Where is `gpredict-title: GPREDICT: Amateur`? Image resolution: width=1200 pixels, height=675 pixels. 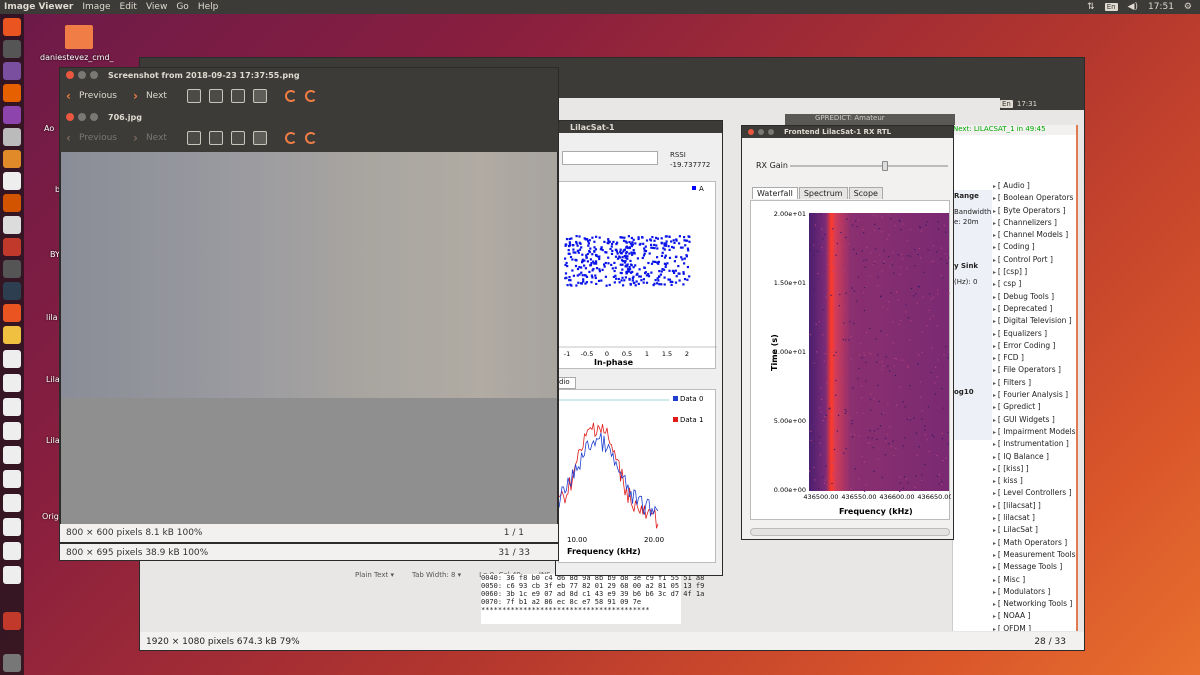
gpredict-title: GPREDICT: Amateur is located at coordinates (870, 119).